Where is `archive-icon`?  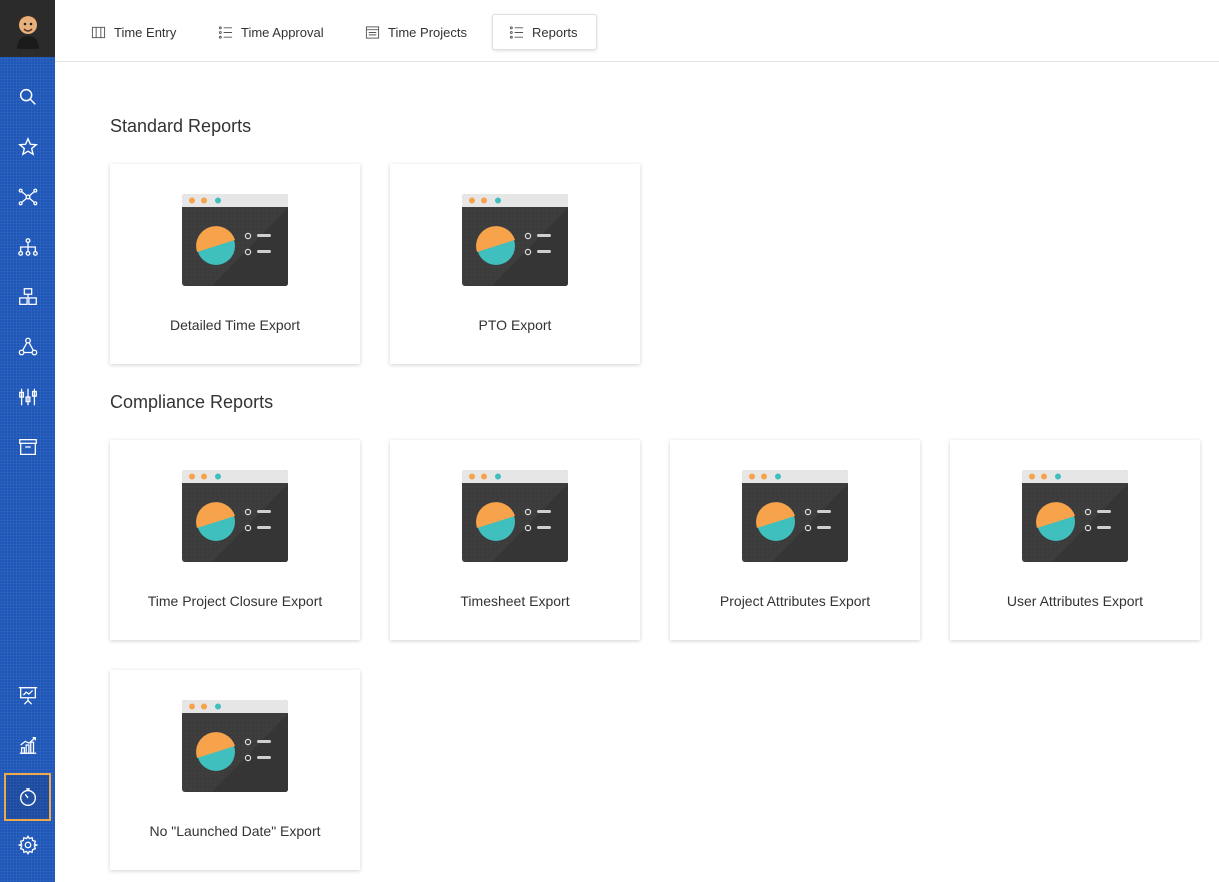
archive-icon is located at coordinates (27, 447).